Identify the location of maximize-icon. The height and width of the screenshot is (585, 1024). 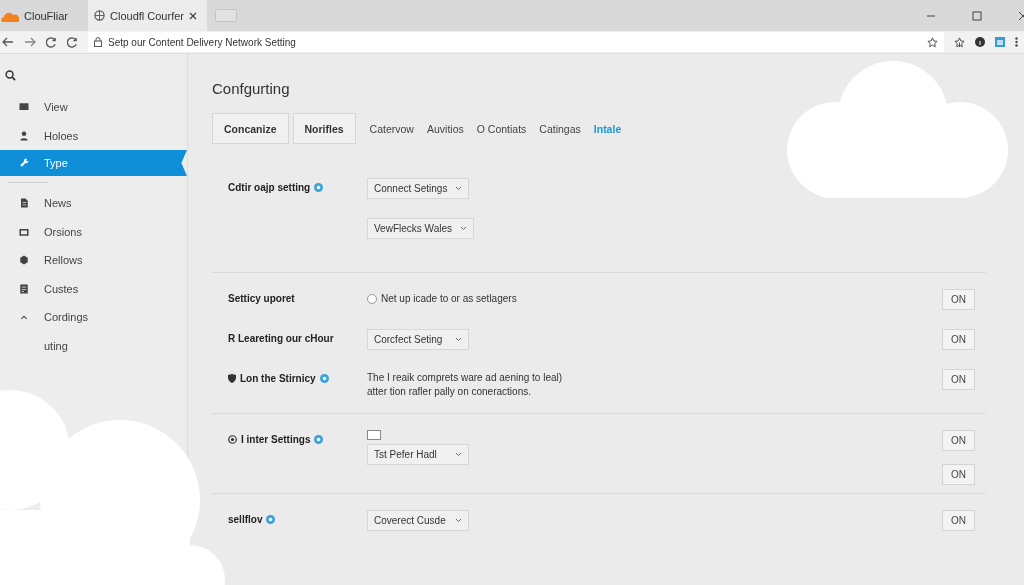
(977, 15).